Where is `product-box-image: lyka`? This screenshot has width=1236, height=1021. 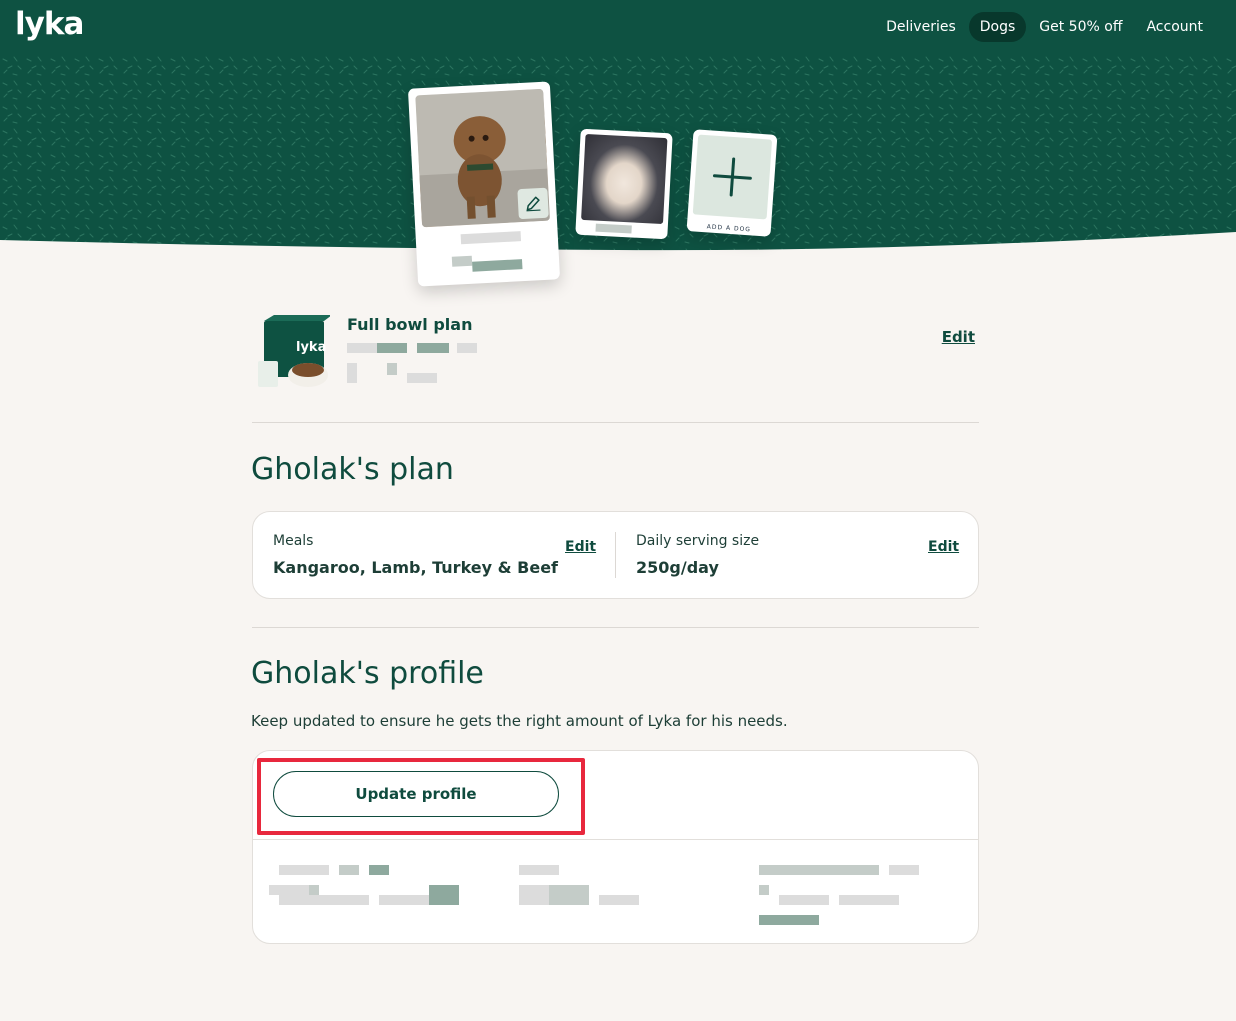
product-box-image: lyka is located at coordinates (293, 353).